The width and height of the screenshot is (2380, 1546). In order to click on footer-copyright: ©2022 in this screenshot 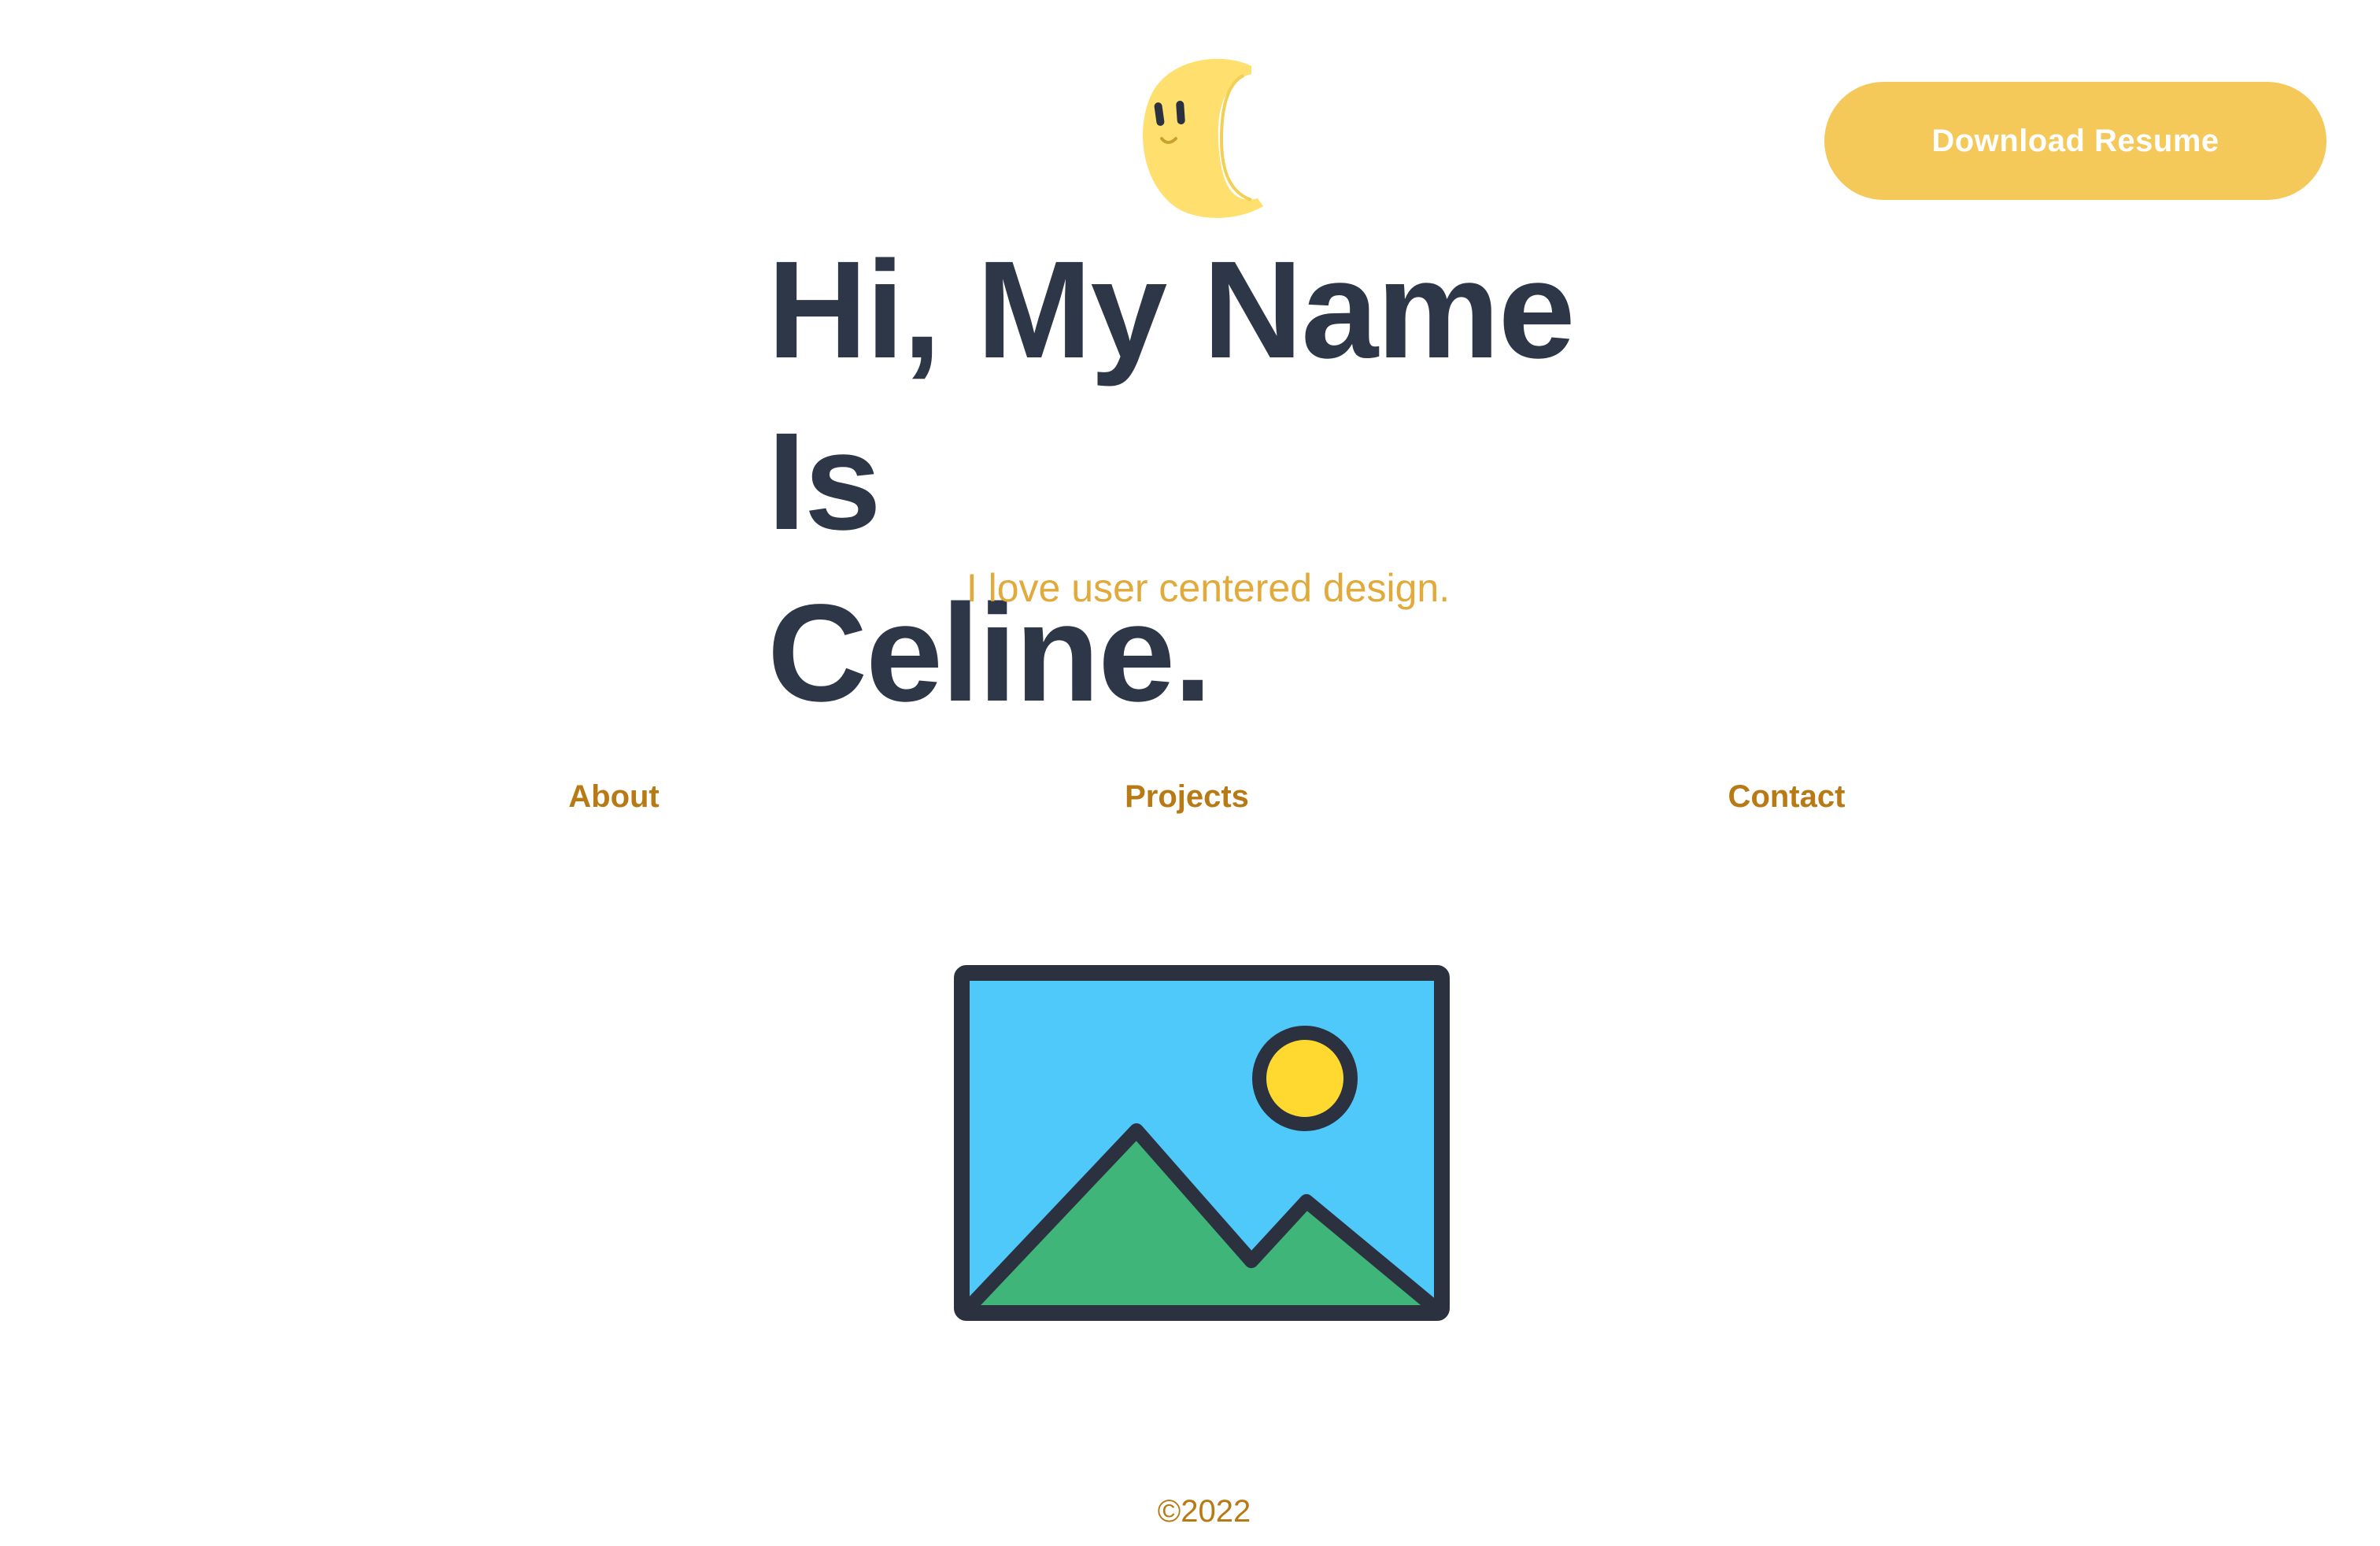, I will do `click(1204, 1511)`.